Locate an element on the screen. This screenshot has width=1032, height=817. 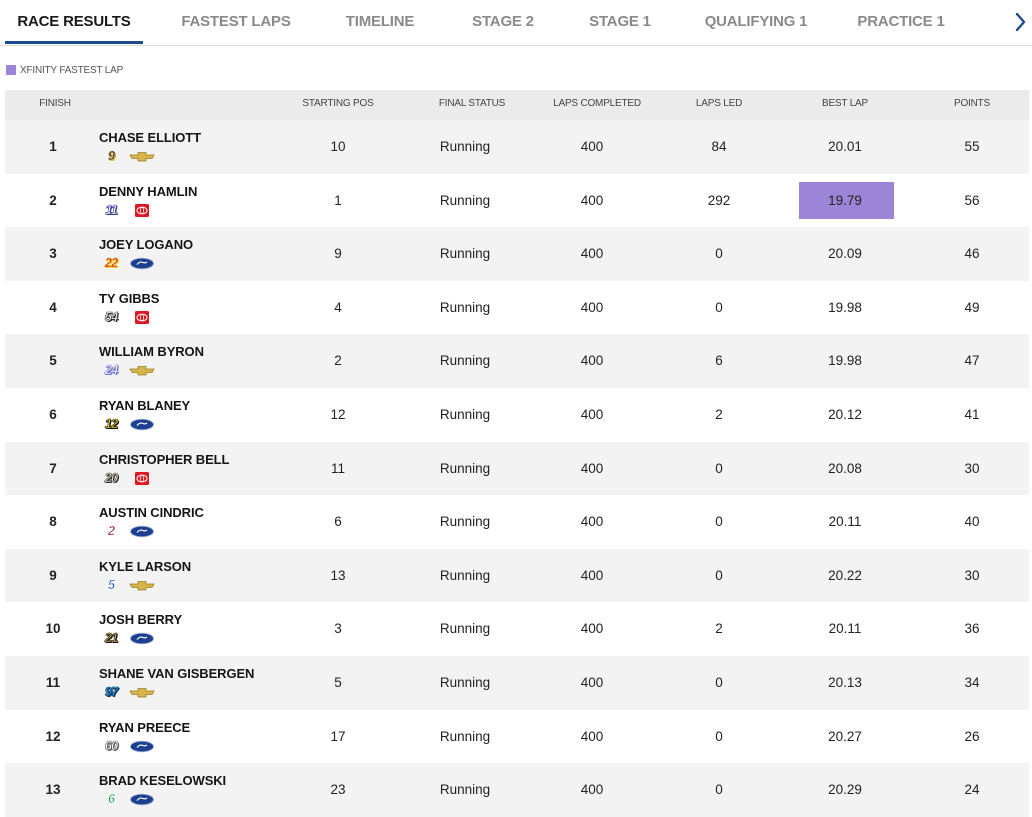
tab-stage-1: STAGE 1 is located at coordinates (620, 22).